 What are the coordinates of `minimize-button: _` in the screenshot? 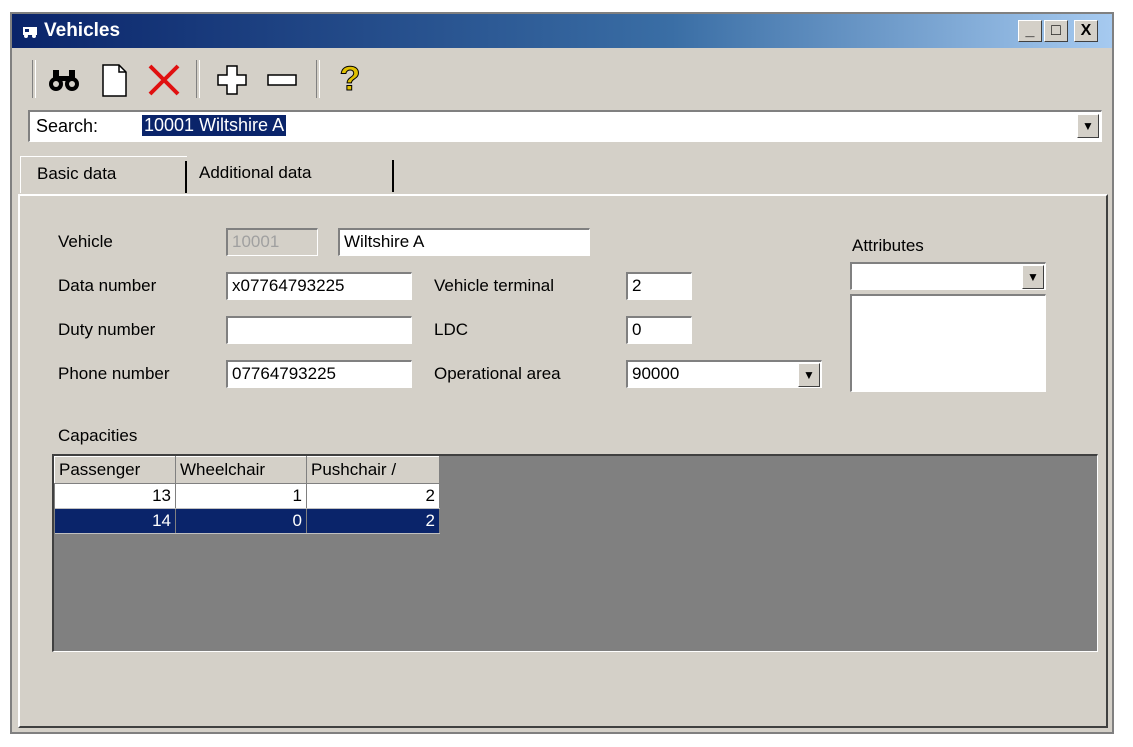 It's located at (1030, 31).